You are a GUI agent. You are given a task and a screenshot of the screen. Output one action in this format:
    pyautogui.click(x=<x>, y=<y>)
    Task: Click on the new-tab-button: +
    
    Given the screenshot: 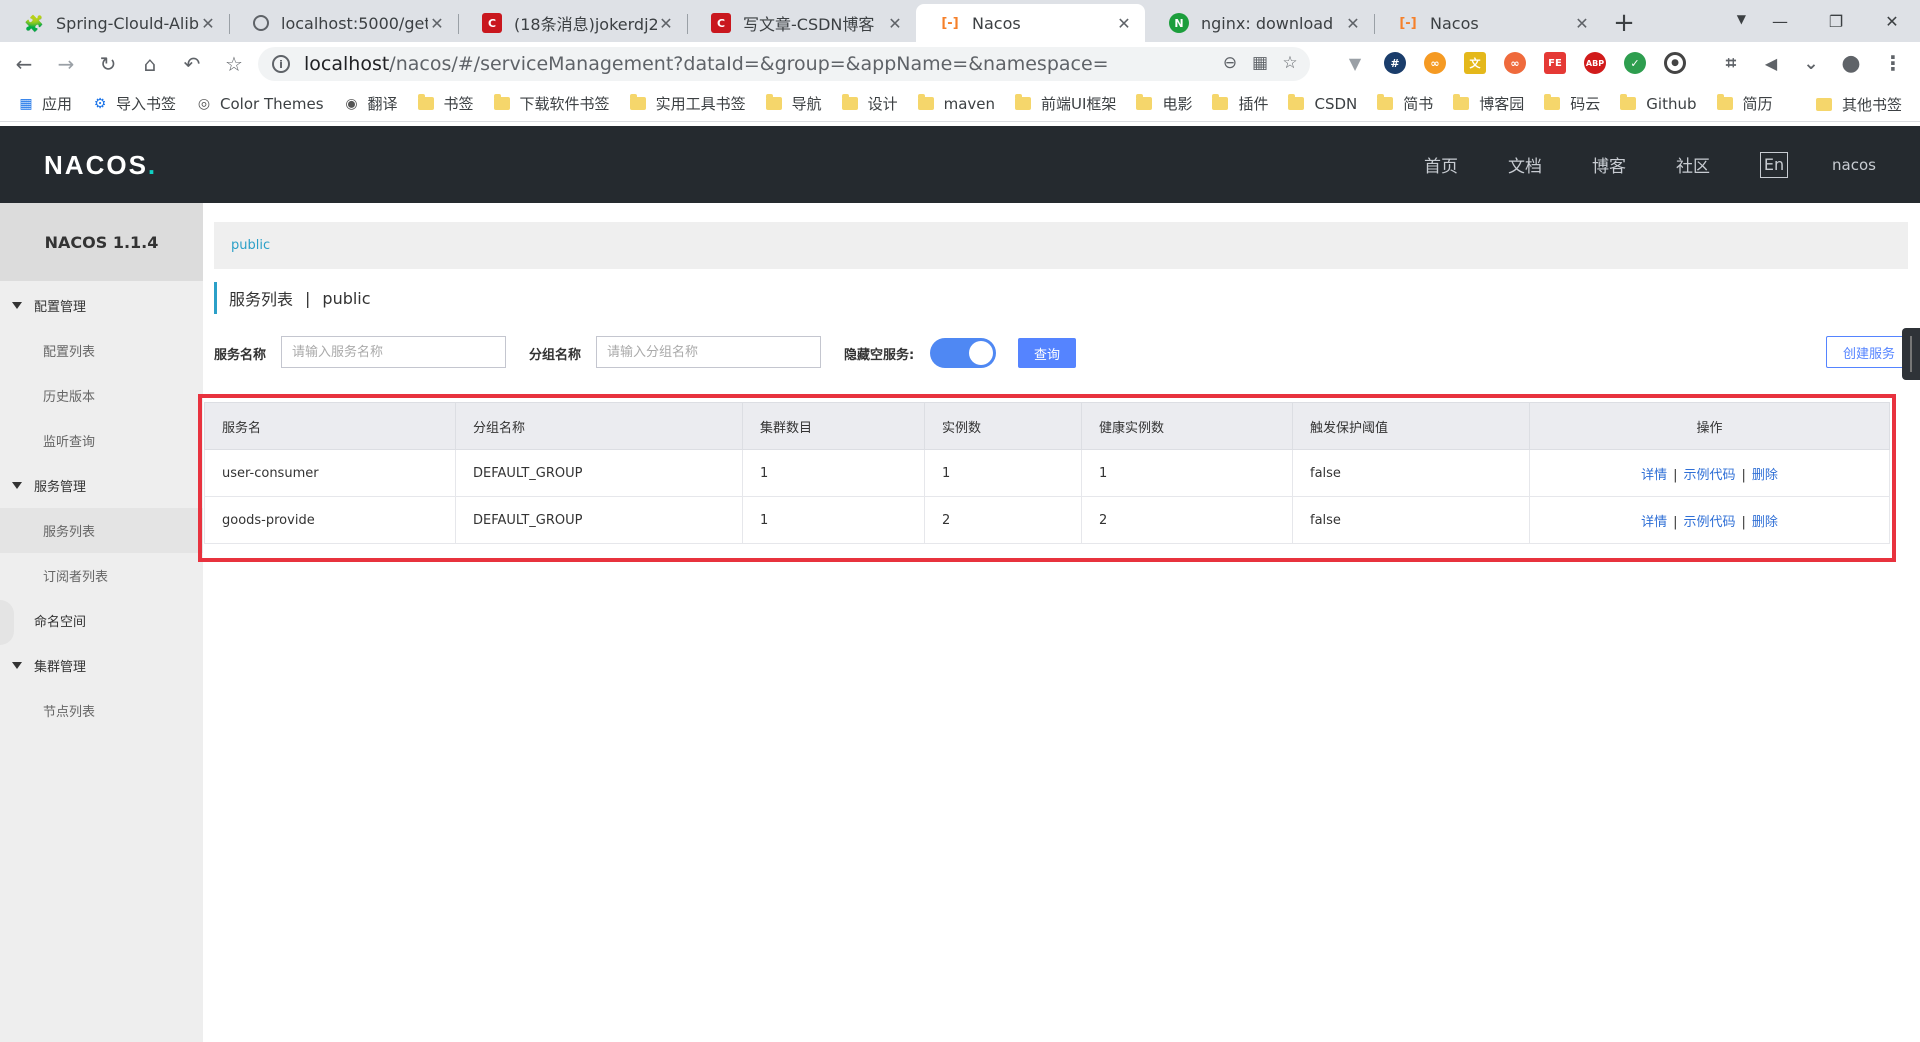 What is the action you would take?
    pyautogui.click(x=1624, y=23)
    